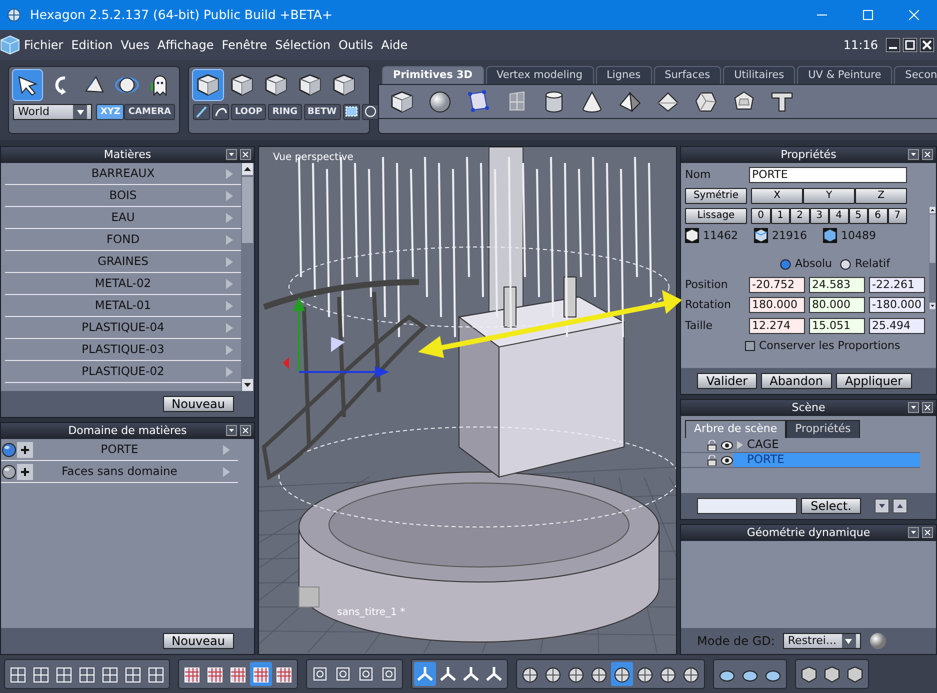 This screenshot has width=937, height=693. Describe the element at coordinates (826, 460) in the screenshot. I see `tree-item: PORTE` at that location.